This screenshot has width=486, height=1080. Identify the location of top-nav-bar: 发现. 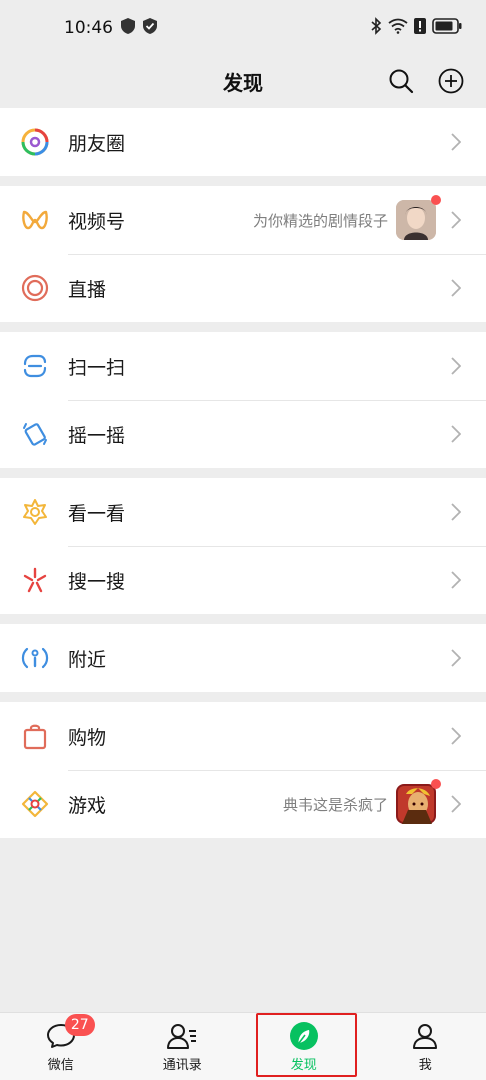
(243, 81).